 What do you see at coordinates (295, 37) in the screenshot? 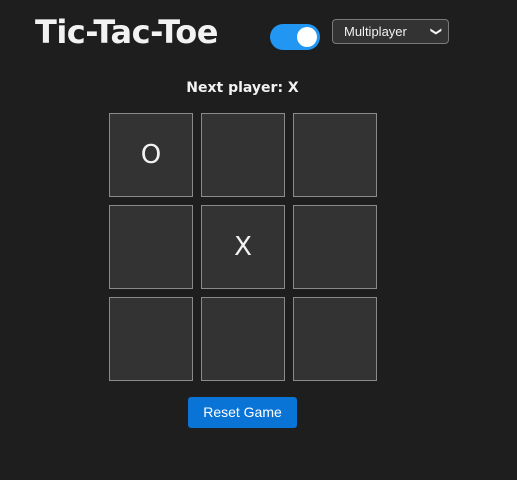
I see `mode-toggle-switch` at bounding box center [295, 37].